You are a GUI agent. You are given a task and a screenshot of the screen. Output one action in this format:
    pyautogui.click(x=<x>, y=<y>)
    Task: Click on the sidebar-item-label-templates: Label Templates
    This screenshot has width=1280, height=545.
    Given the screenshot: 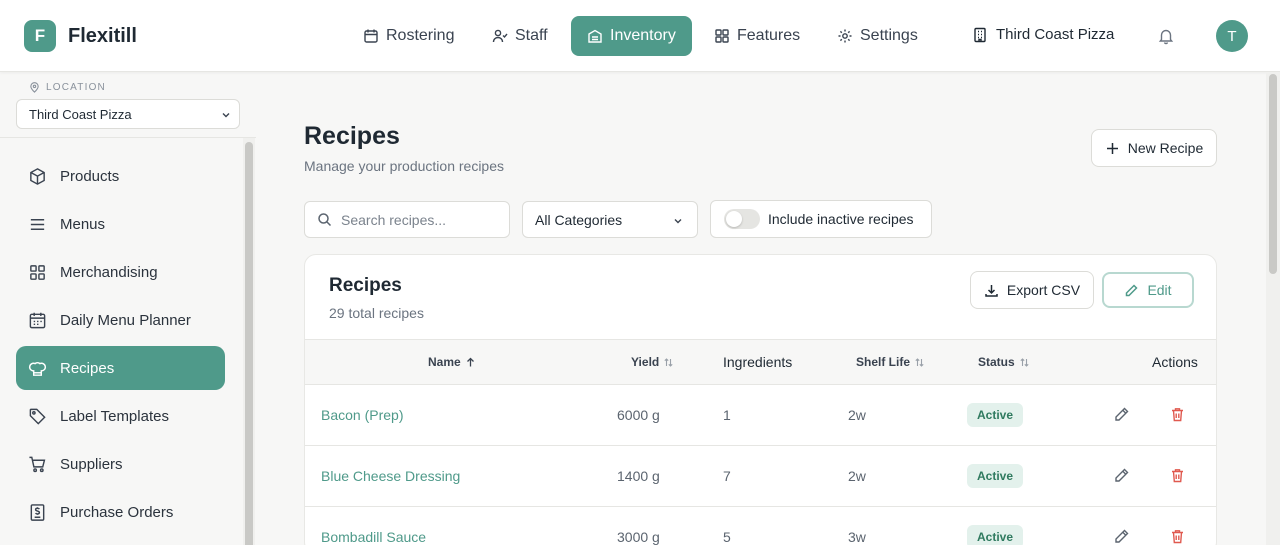 What is the action you would take?
    pyautogui.click(x=120, y=416)
    